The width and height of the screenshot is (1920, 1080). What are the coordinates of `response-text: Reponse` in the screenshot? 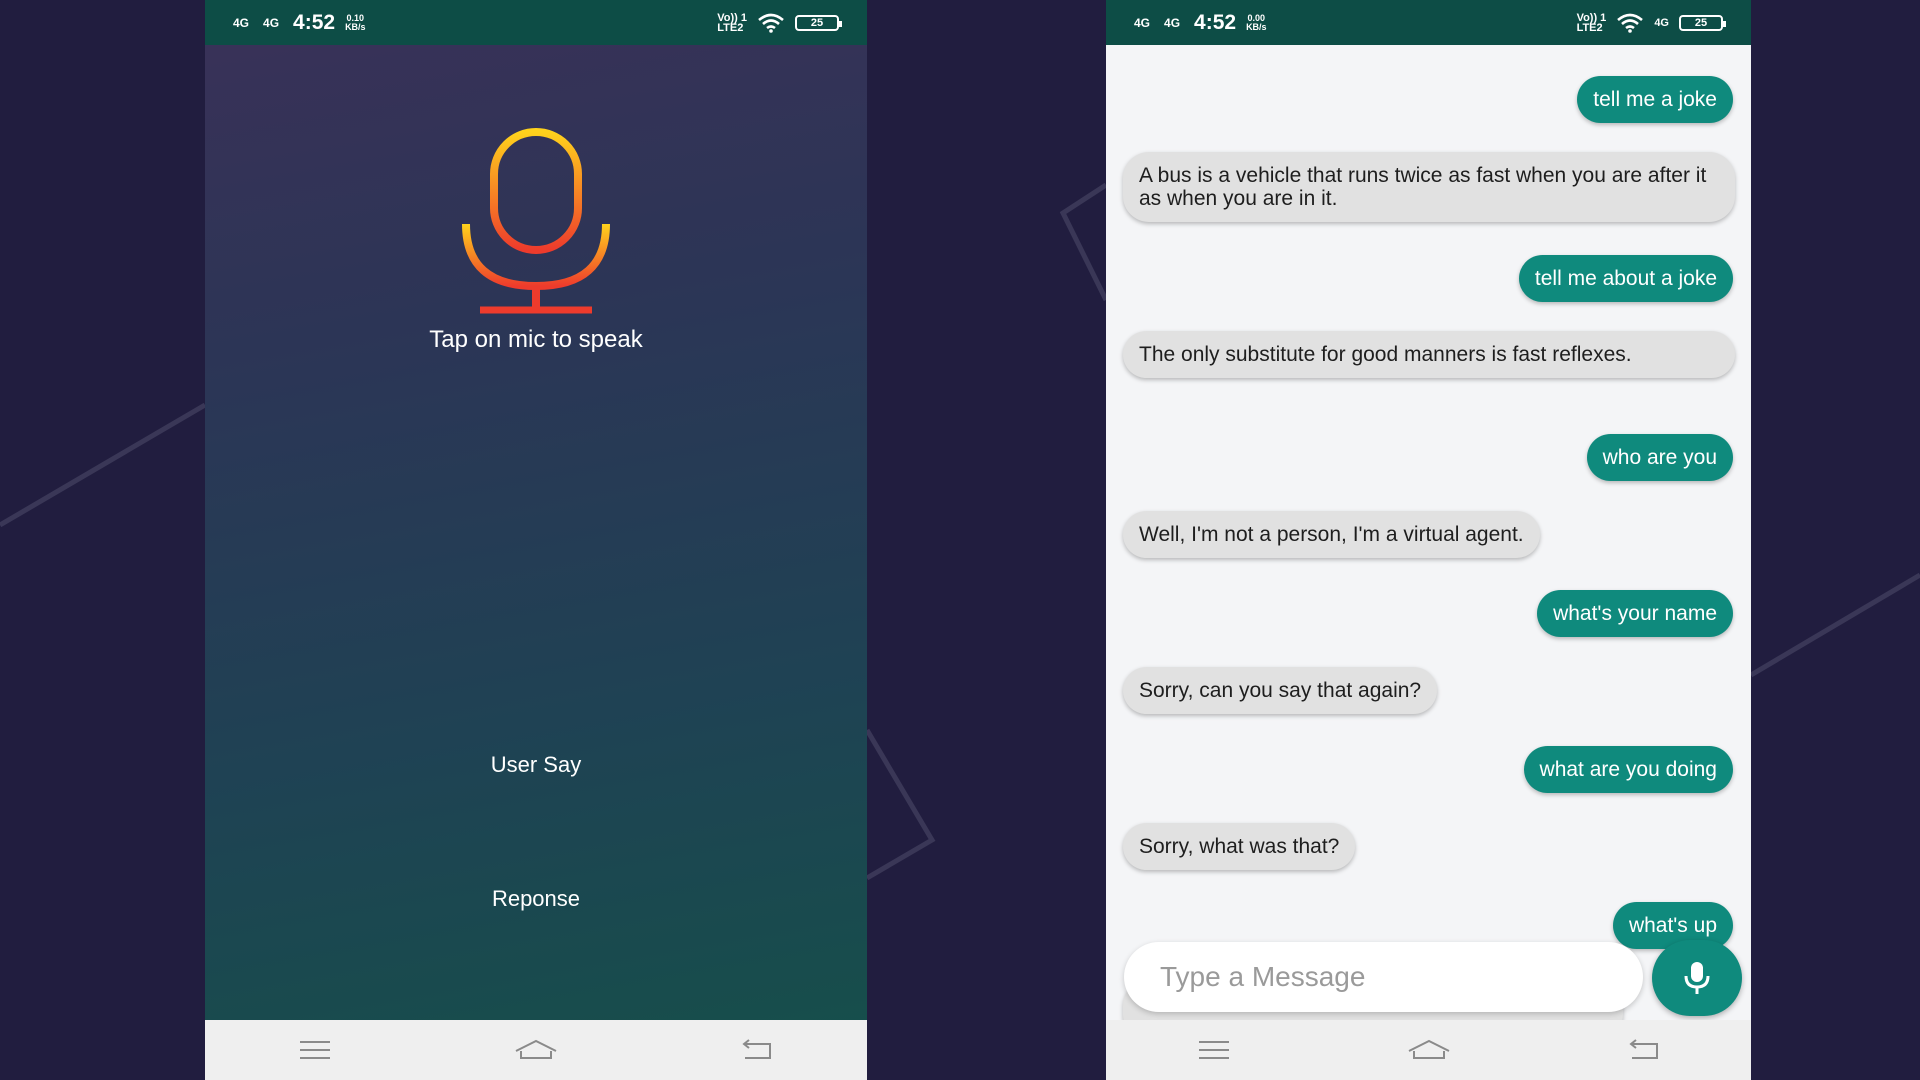 It's located at (536, 898).